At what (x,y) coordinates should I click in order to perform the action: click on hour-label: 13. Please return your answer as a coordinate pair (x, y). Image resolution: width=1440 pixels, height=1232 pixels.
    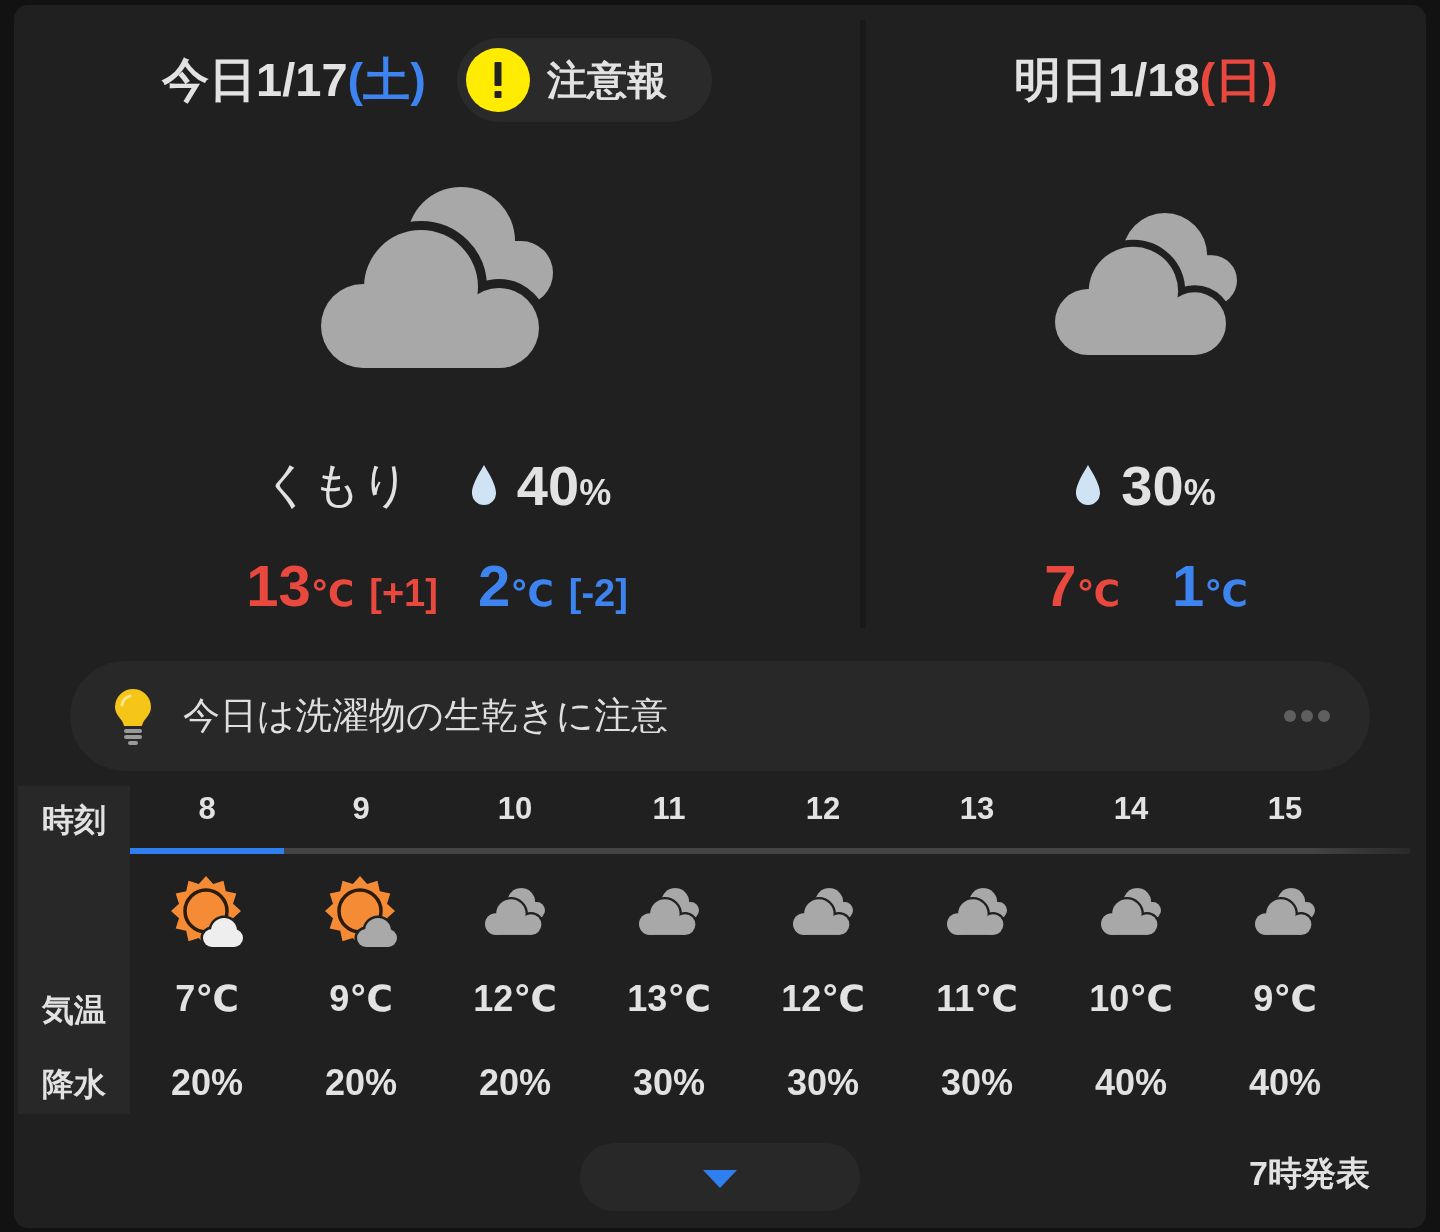
    Looking at the image, I should click on (977, 809).